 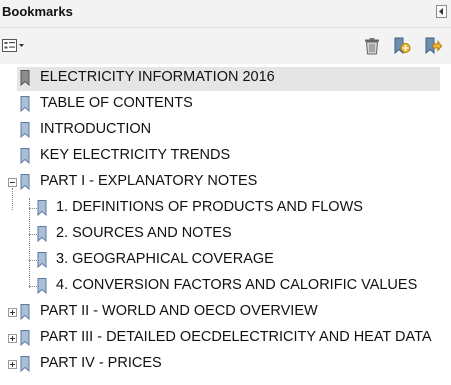 I want to click on panel-title: Bookmarks, so click(x=37, y=11).